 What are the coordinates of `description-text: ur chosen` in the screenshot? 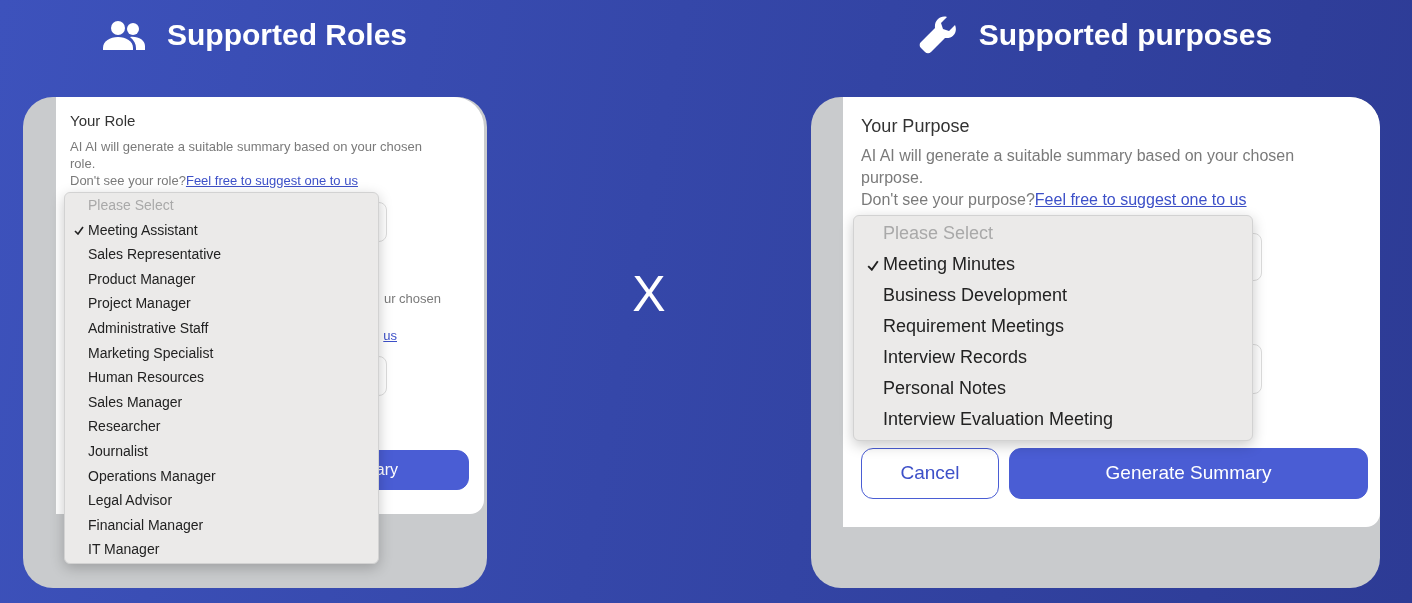 It's located at (412, 298).